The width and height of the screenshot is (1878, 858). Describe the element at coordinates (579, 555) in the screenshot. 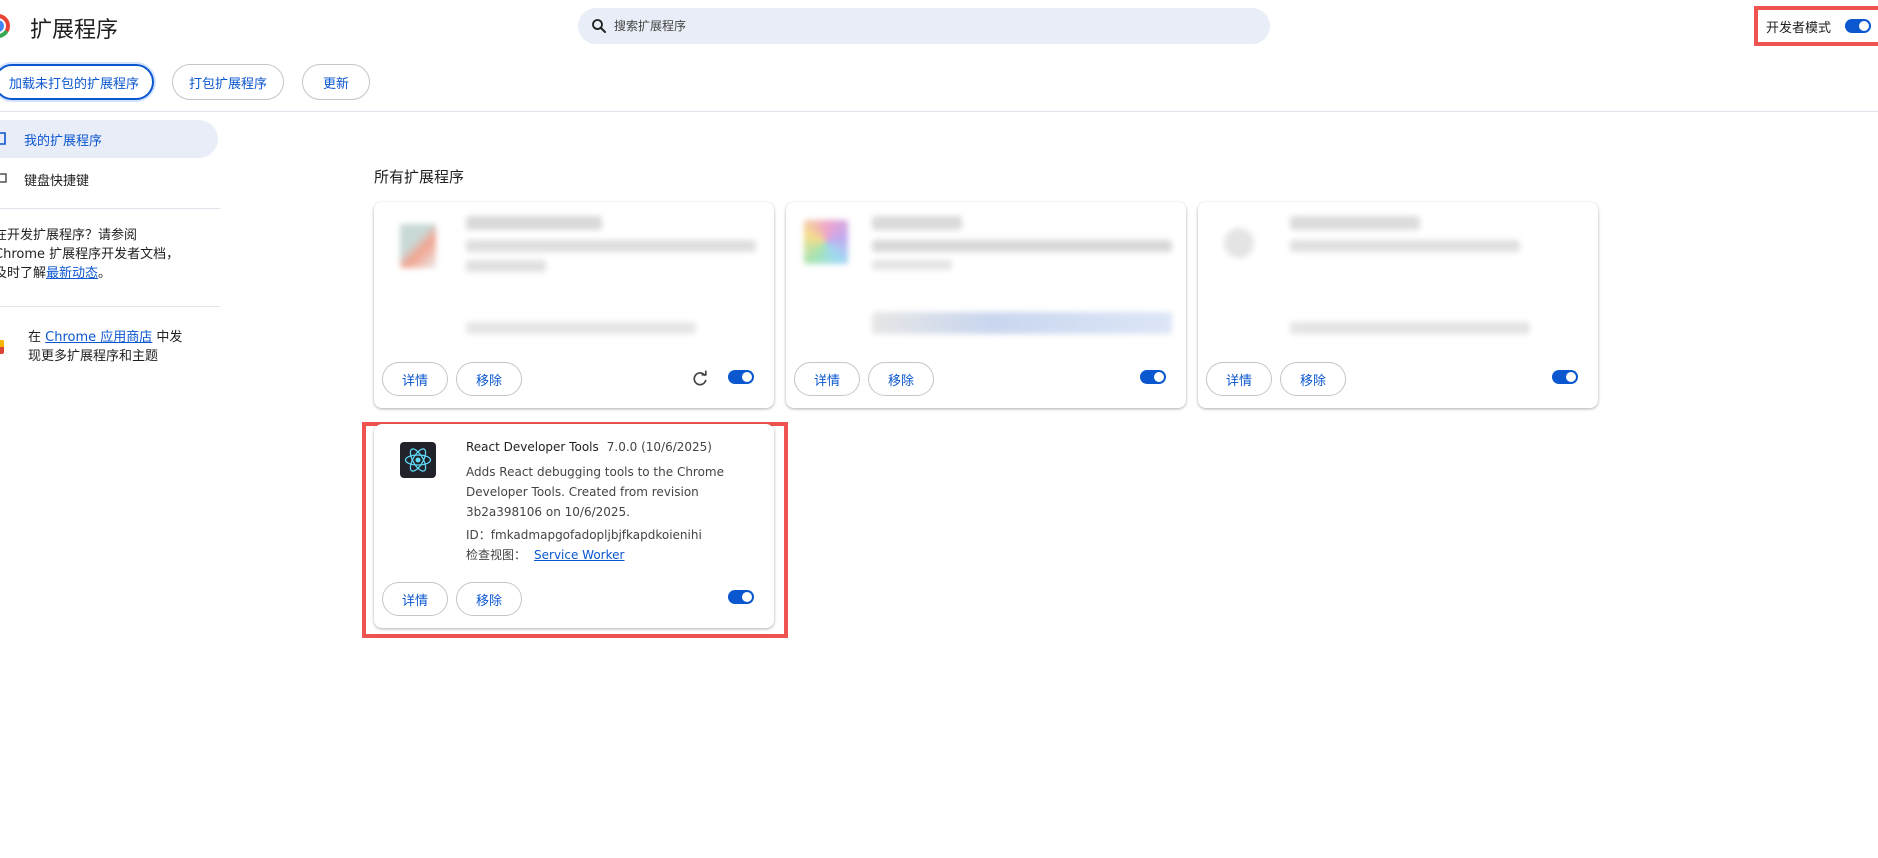

I see `service-worker-link: Service Worker` at that location.